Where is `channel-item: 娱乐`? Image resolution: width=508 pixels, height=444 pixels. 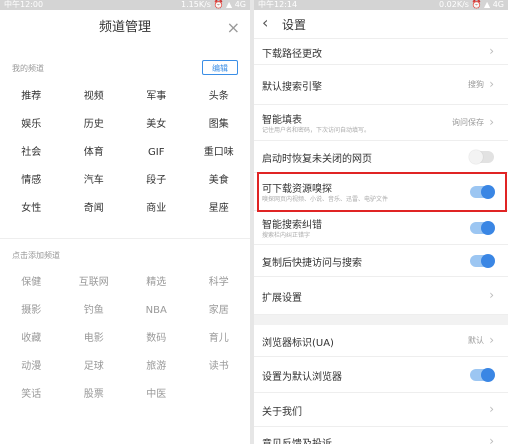
channel-item: 娱乐 is located at coordinates (31, 125).